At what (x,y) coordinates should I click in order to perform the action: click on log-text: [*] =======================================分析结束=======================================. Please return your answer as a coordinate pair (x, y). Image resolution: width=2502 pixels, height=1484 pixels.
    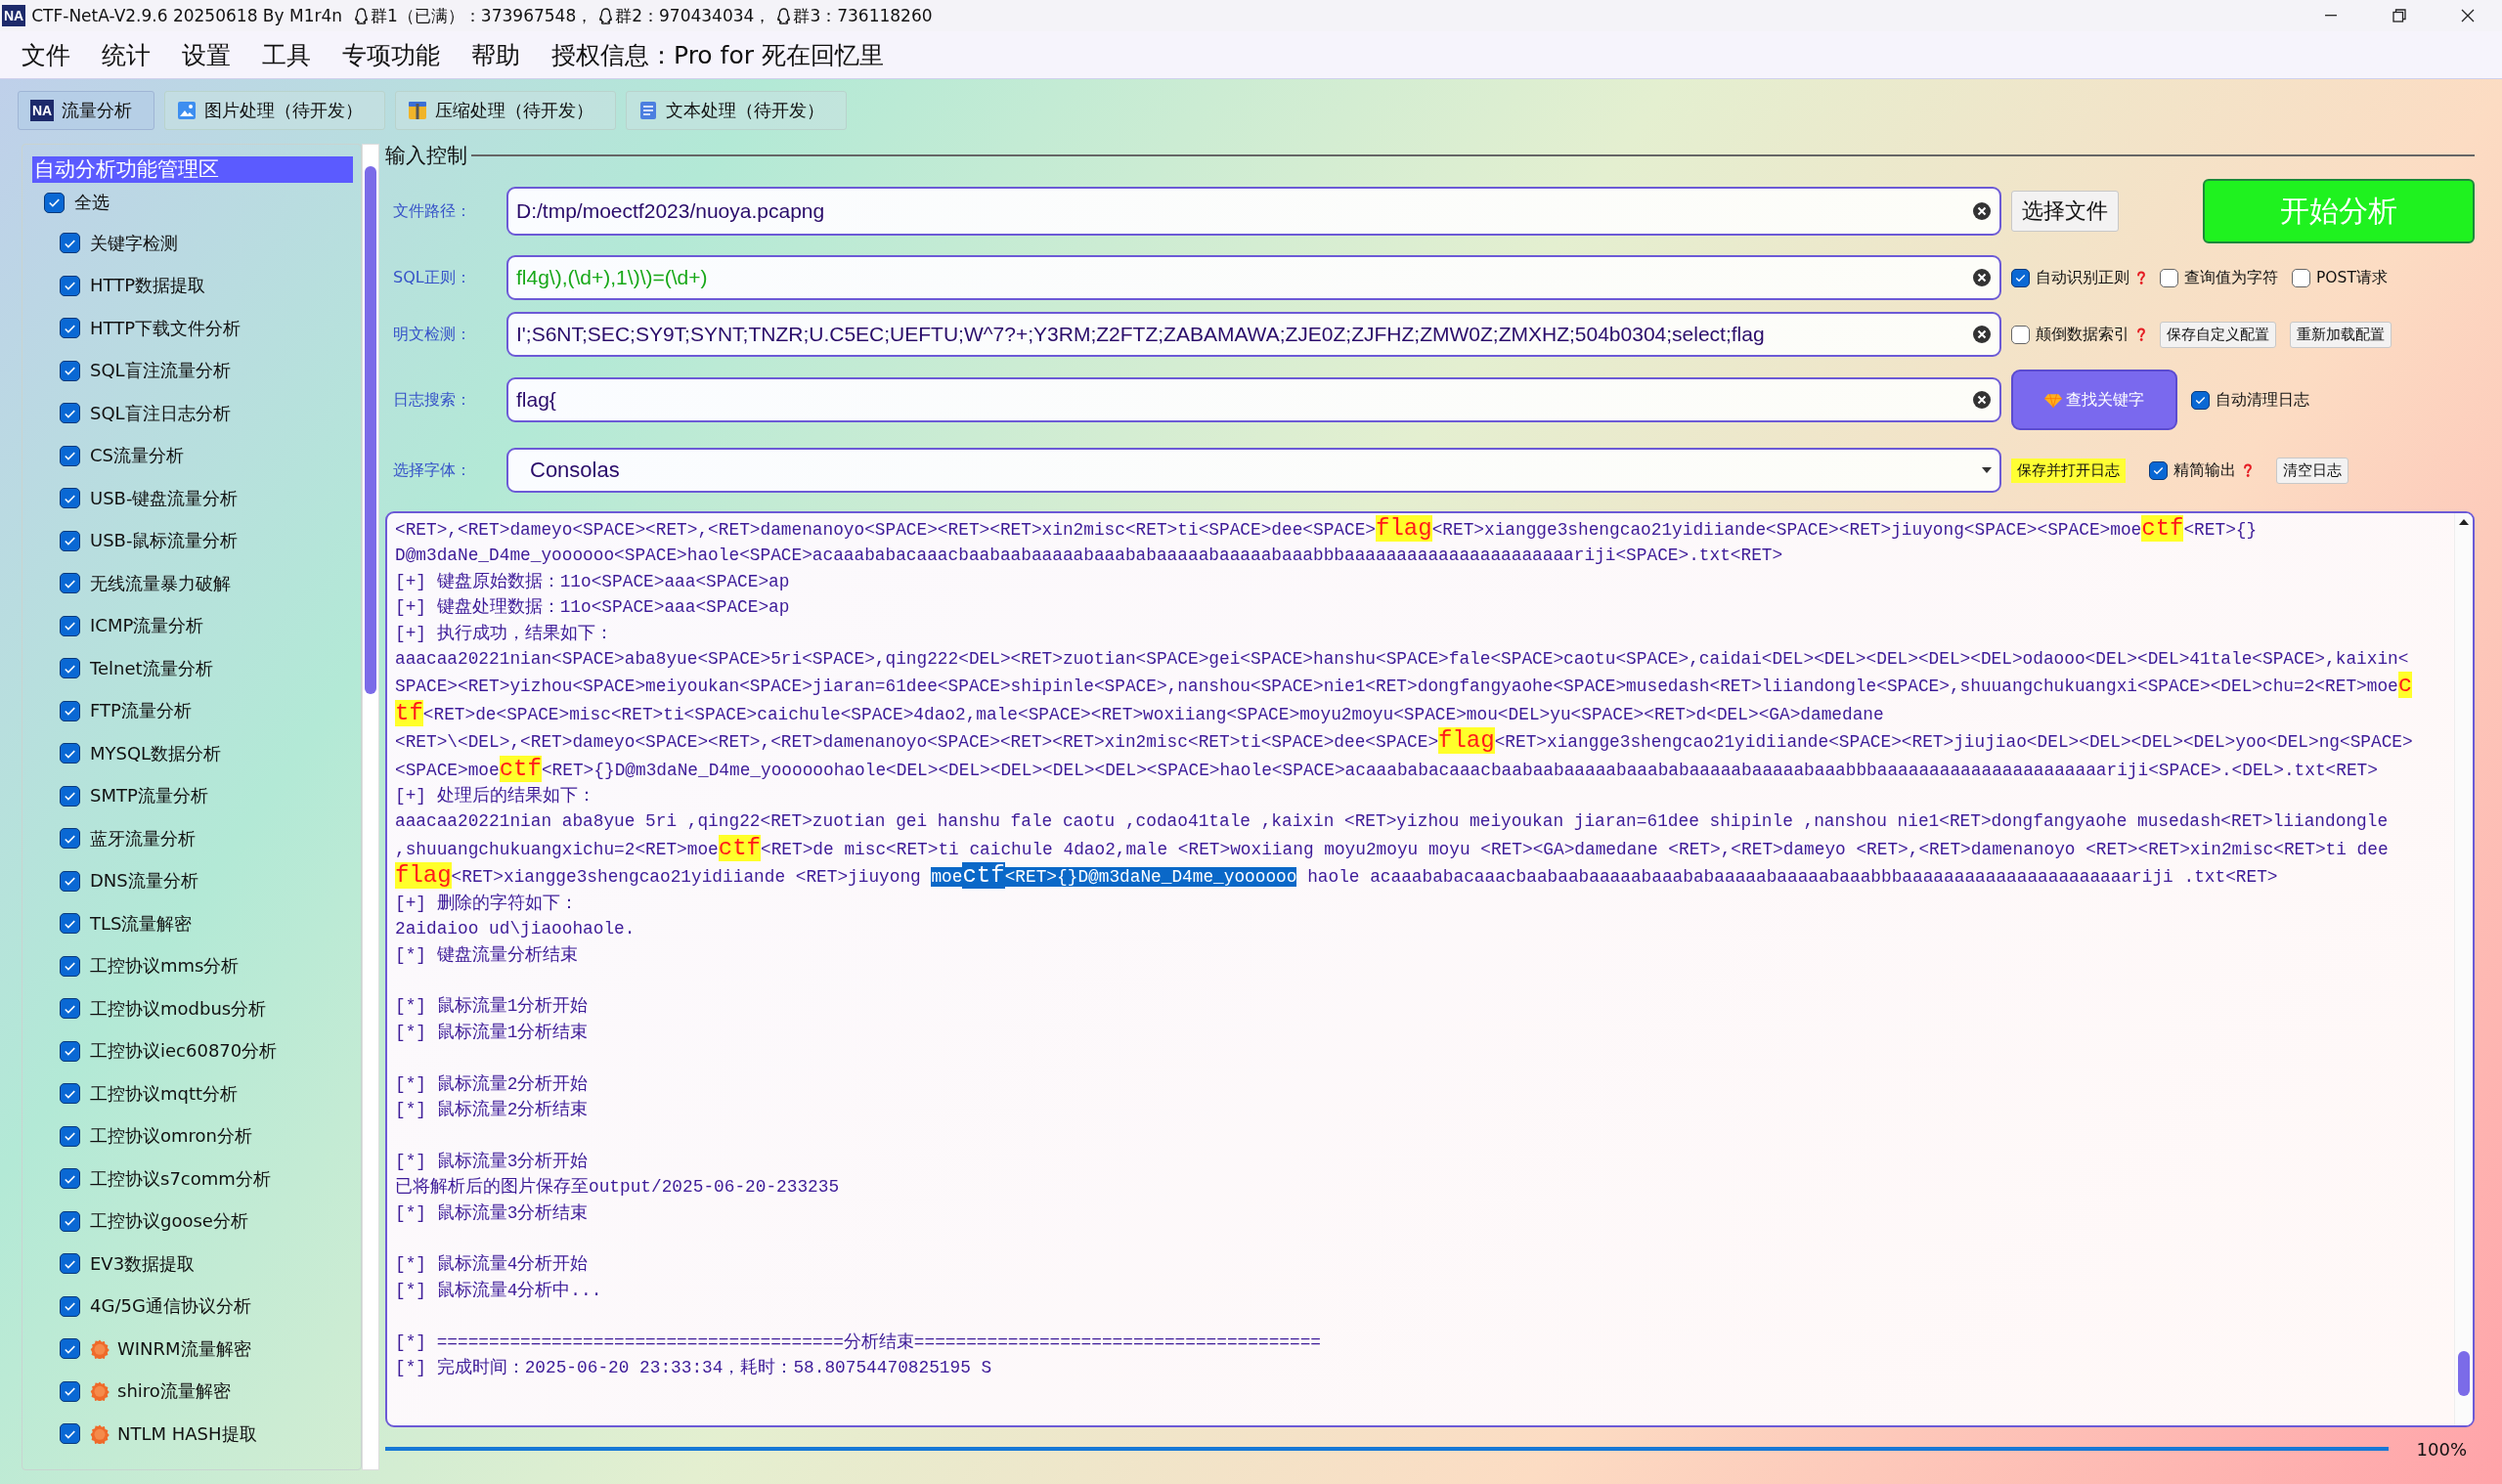
    Looking at the image, I should click on (858, 1341).